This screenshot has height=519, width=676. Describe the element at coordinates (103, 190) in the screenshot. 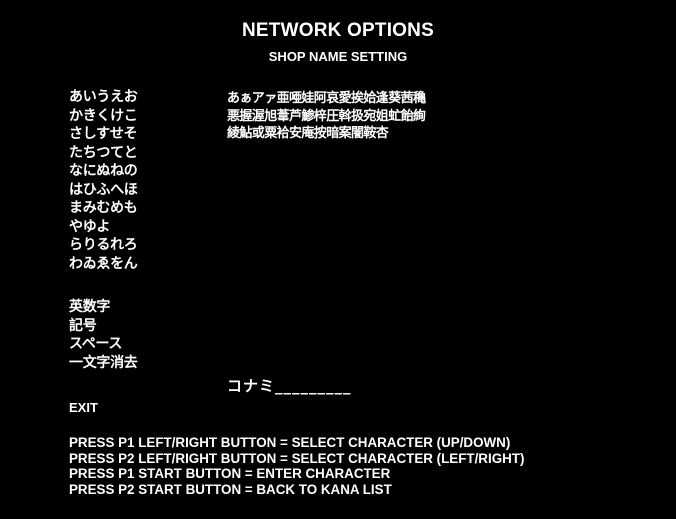

I see `kana-row-ha: はひふへほ` at that location.